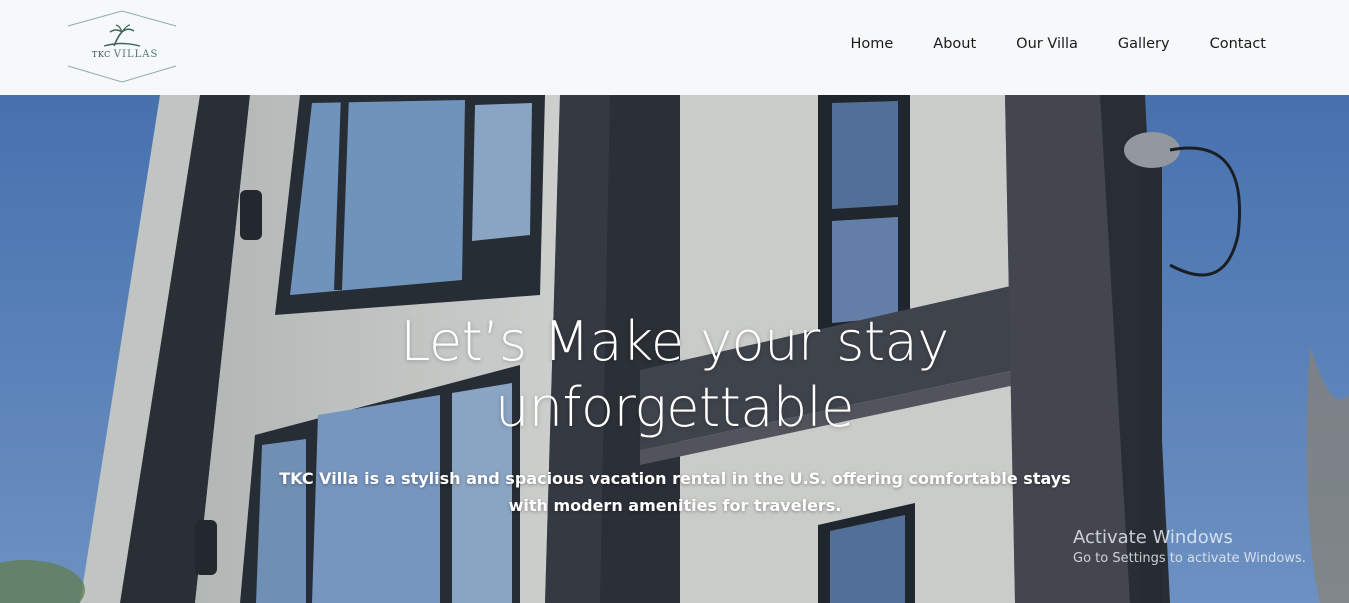  I want to click on logo-hexagon-graphic, so click(122, 46).